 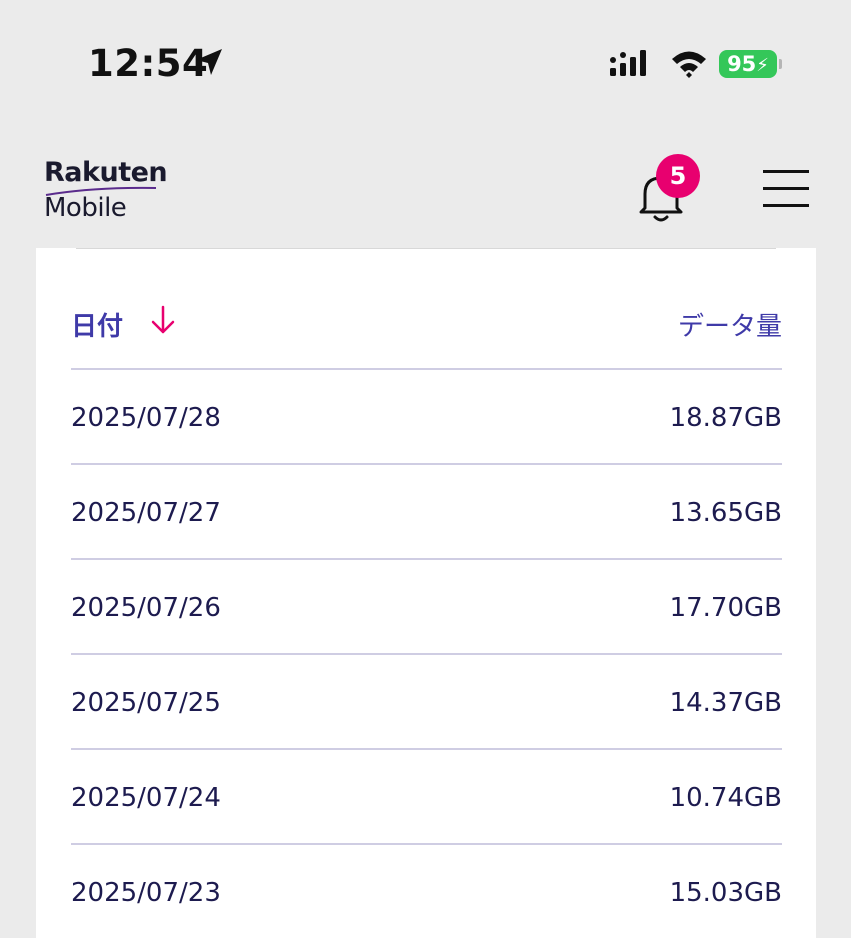 I want to click on table-row: 2025/07/23 15.03GB, so click(x=426, y=891).